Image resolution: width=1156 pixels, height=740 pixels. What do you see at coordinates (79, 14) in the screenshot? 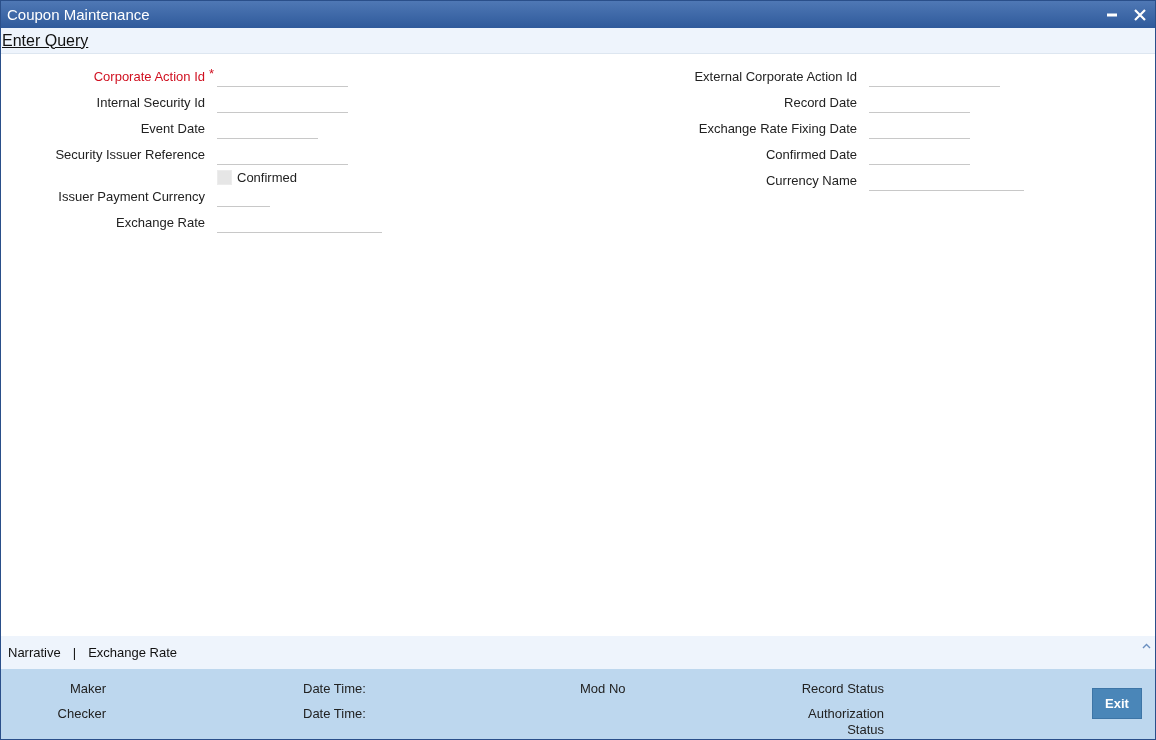
I see `window-title: Coupon Maintenance` at bounding box center [79, 14].